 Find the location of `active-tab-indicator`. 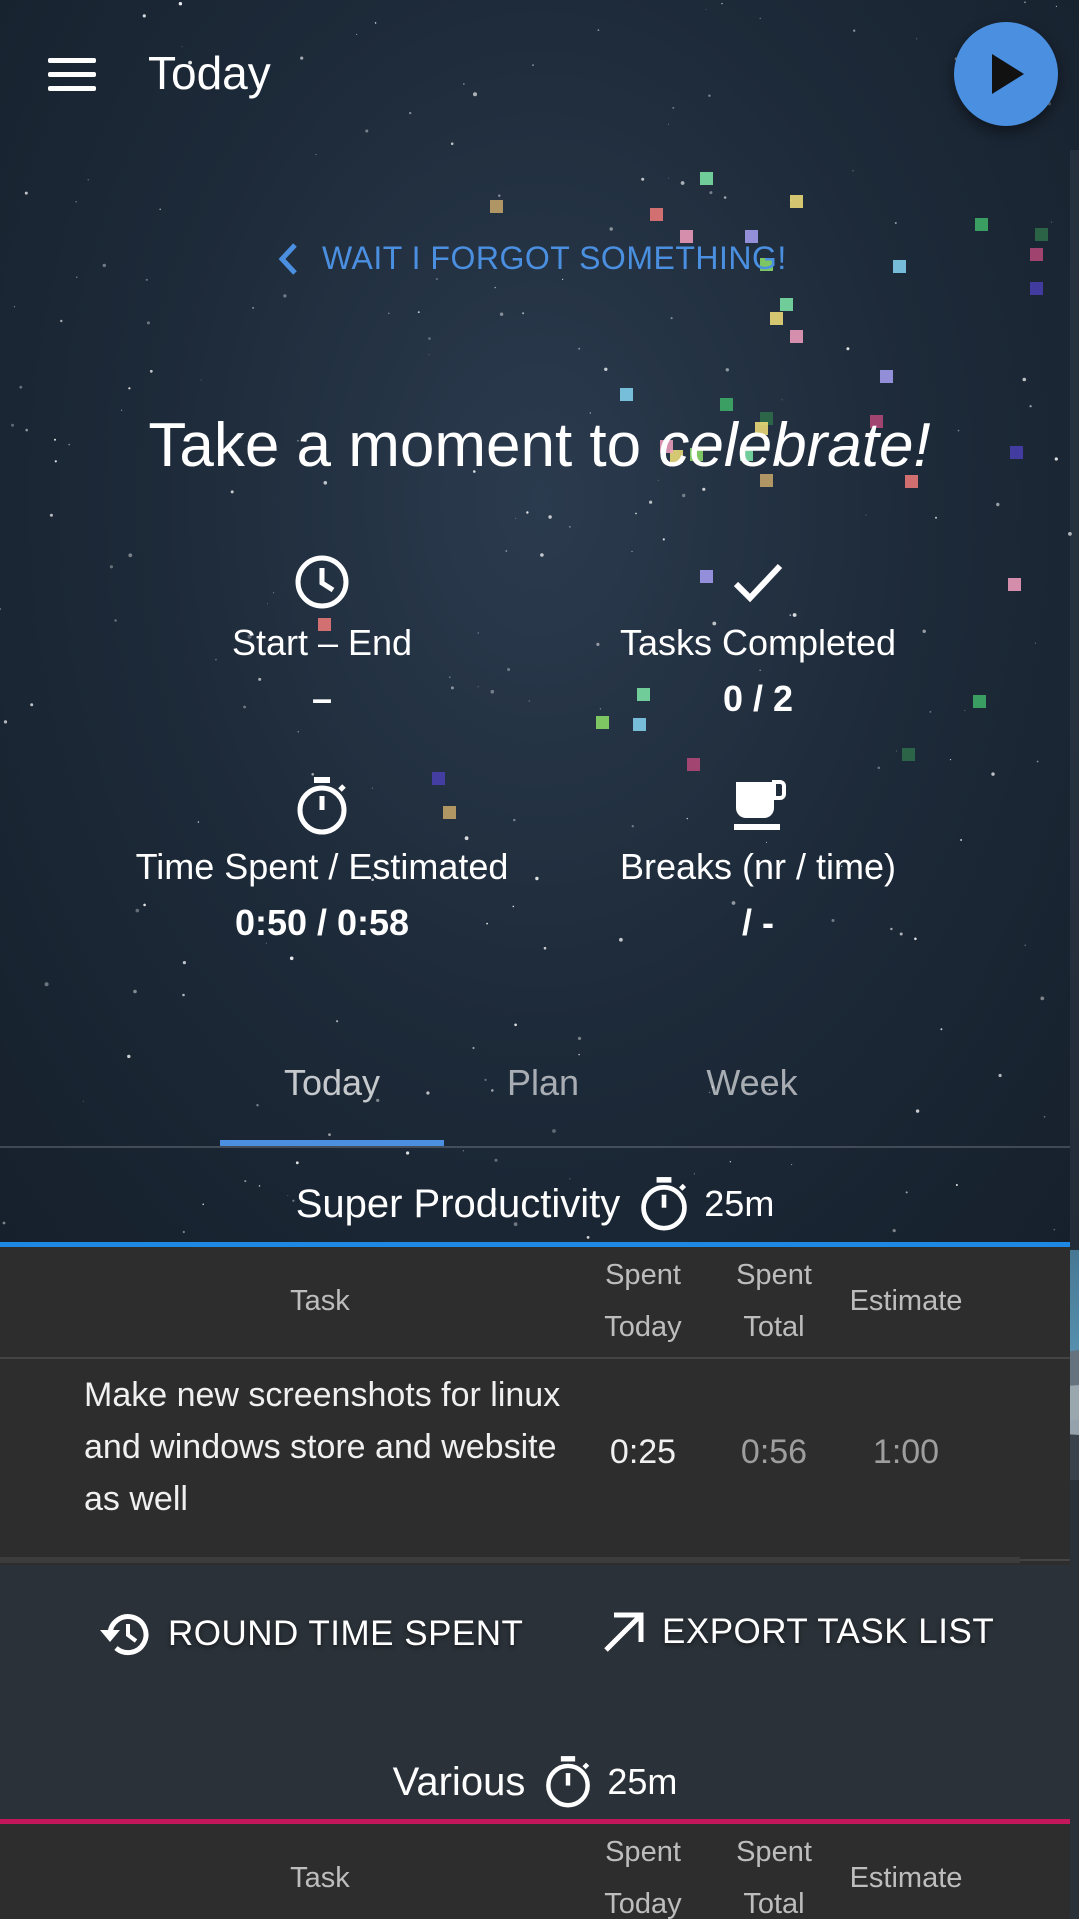

active-tab-indicator is located at coordinates (332, 1143).